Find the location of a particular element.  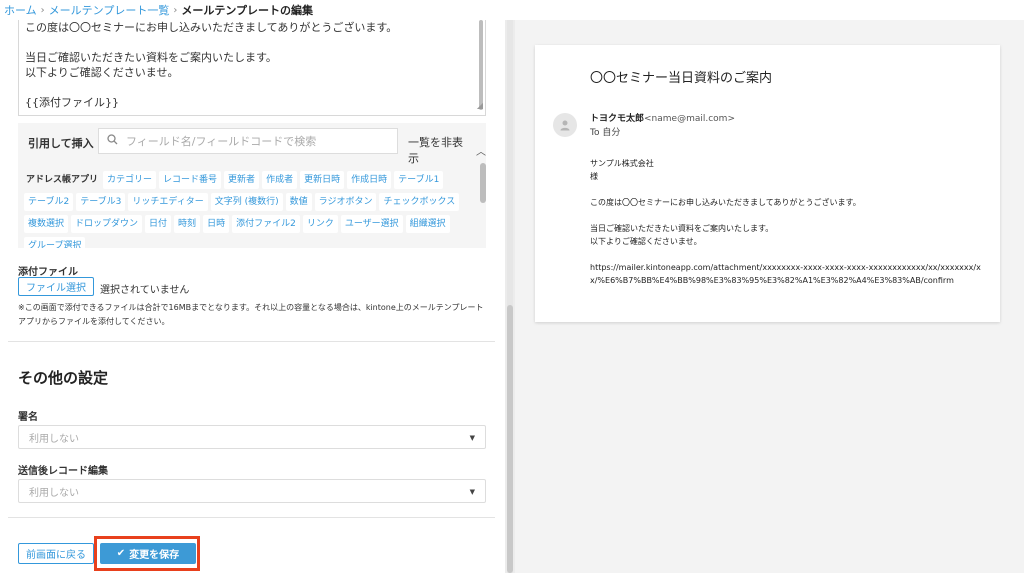

field-chip: 文字列 (複数行) is located at coordinates (246, 202).